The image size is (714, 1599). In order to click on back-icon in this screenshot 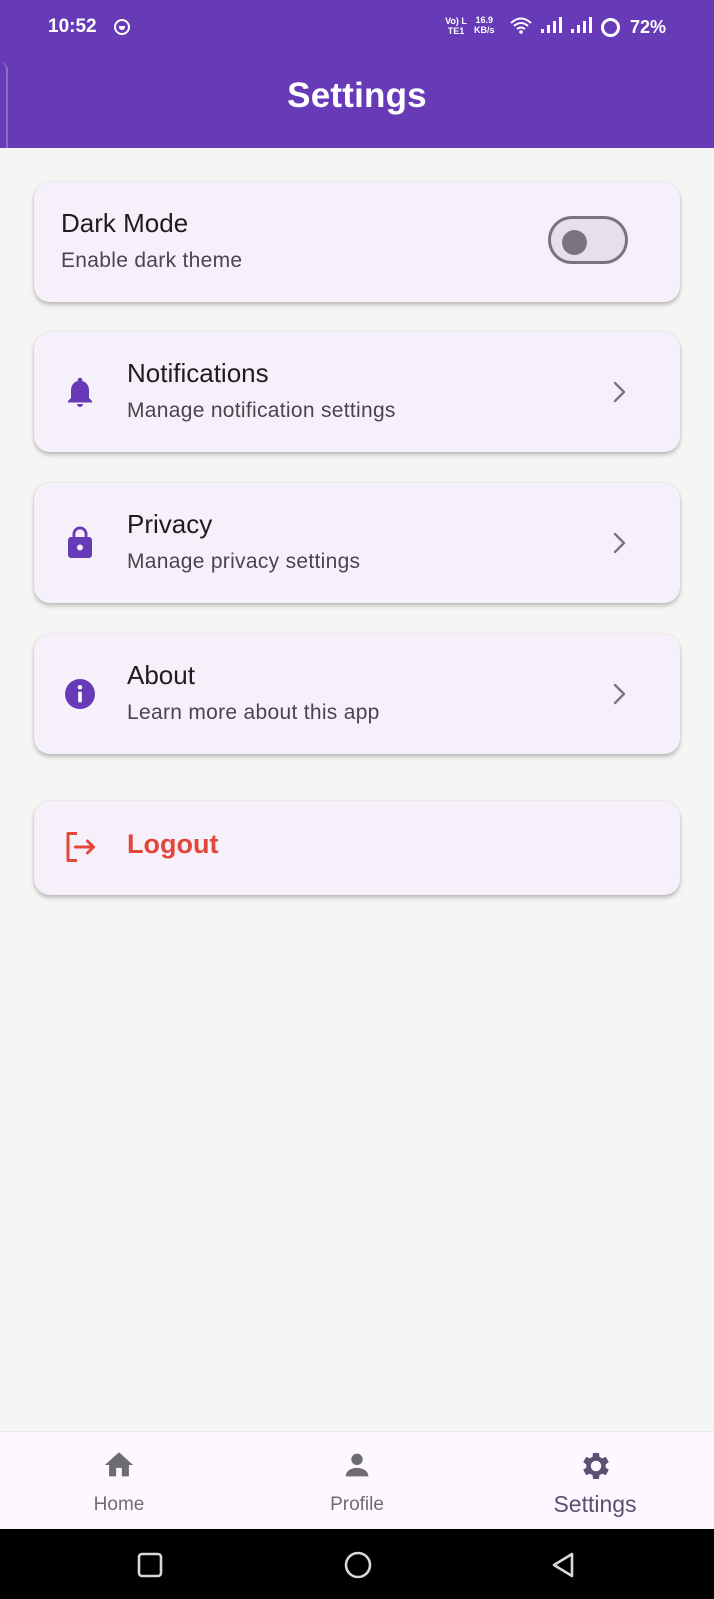, I will do `click(563, 1565)`.